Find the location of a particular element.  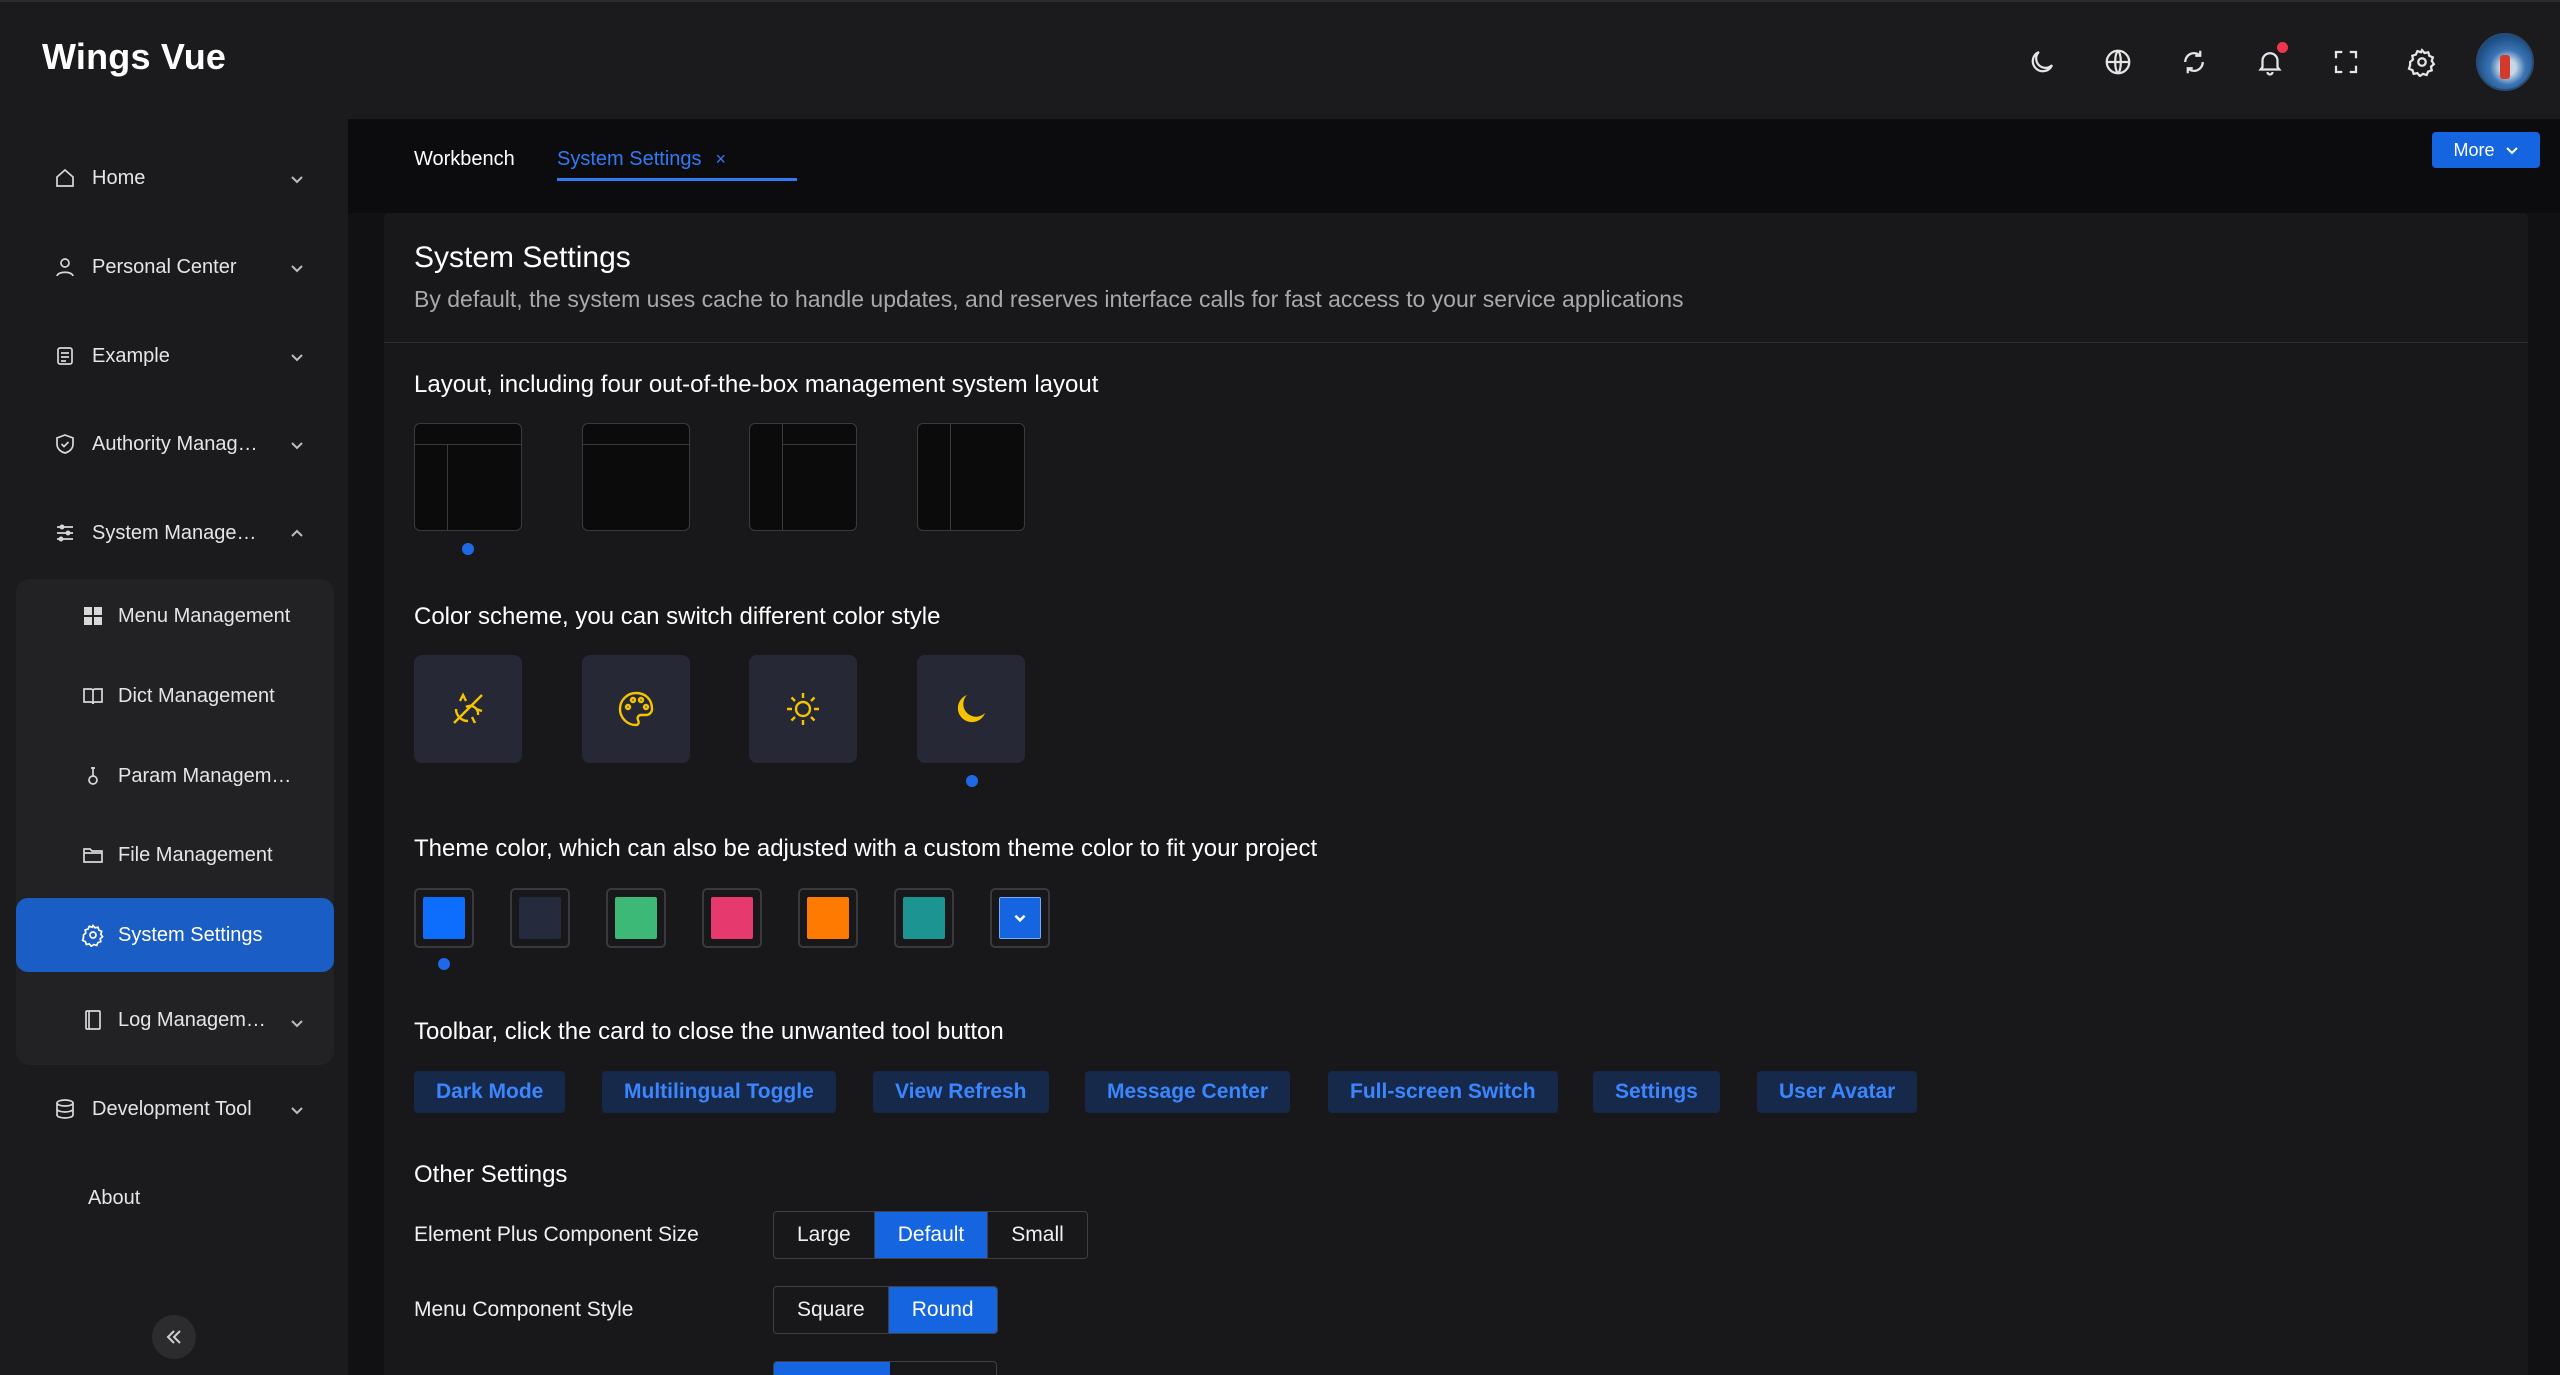

scheme-option-dark is located at coordinates (971, 709).